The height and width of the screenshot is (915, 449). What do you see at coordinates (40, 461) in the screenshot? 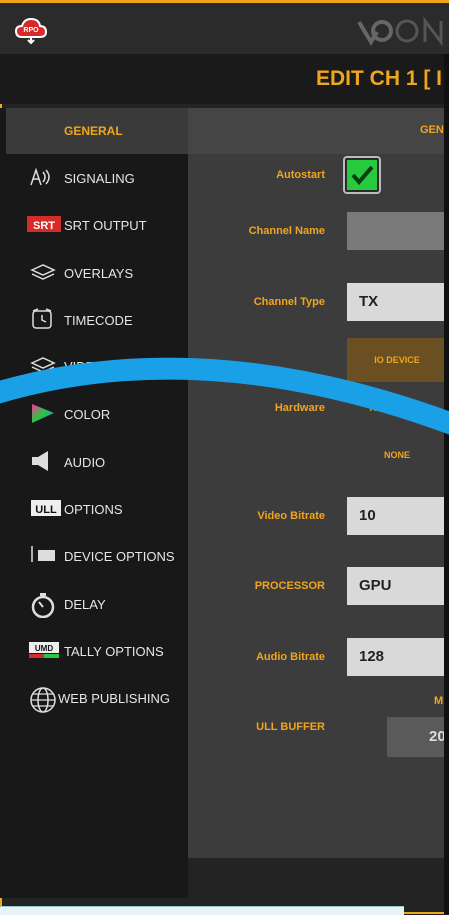
I see `speaker-icon` at bounding box center [40, 461].